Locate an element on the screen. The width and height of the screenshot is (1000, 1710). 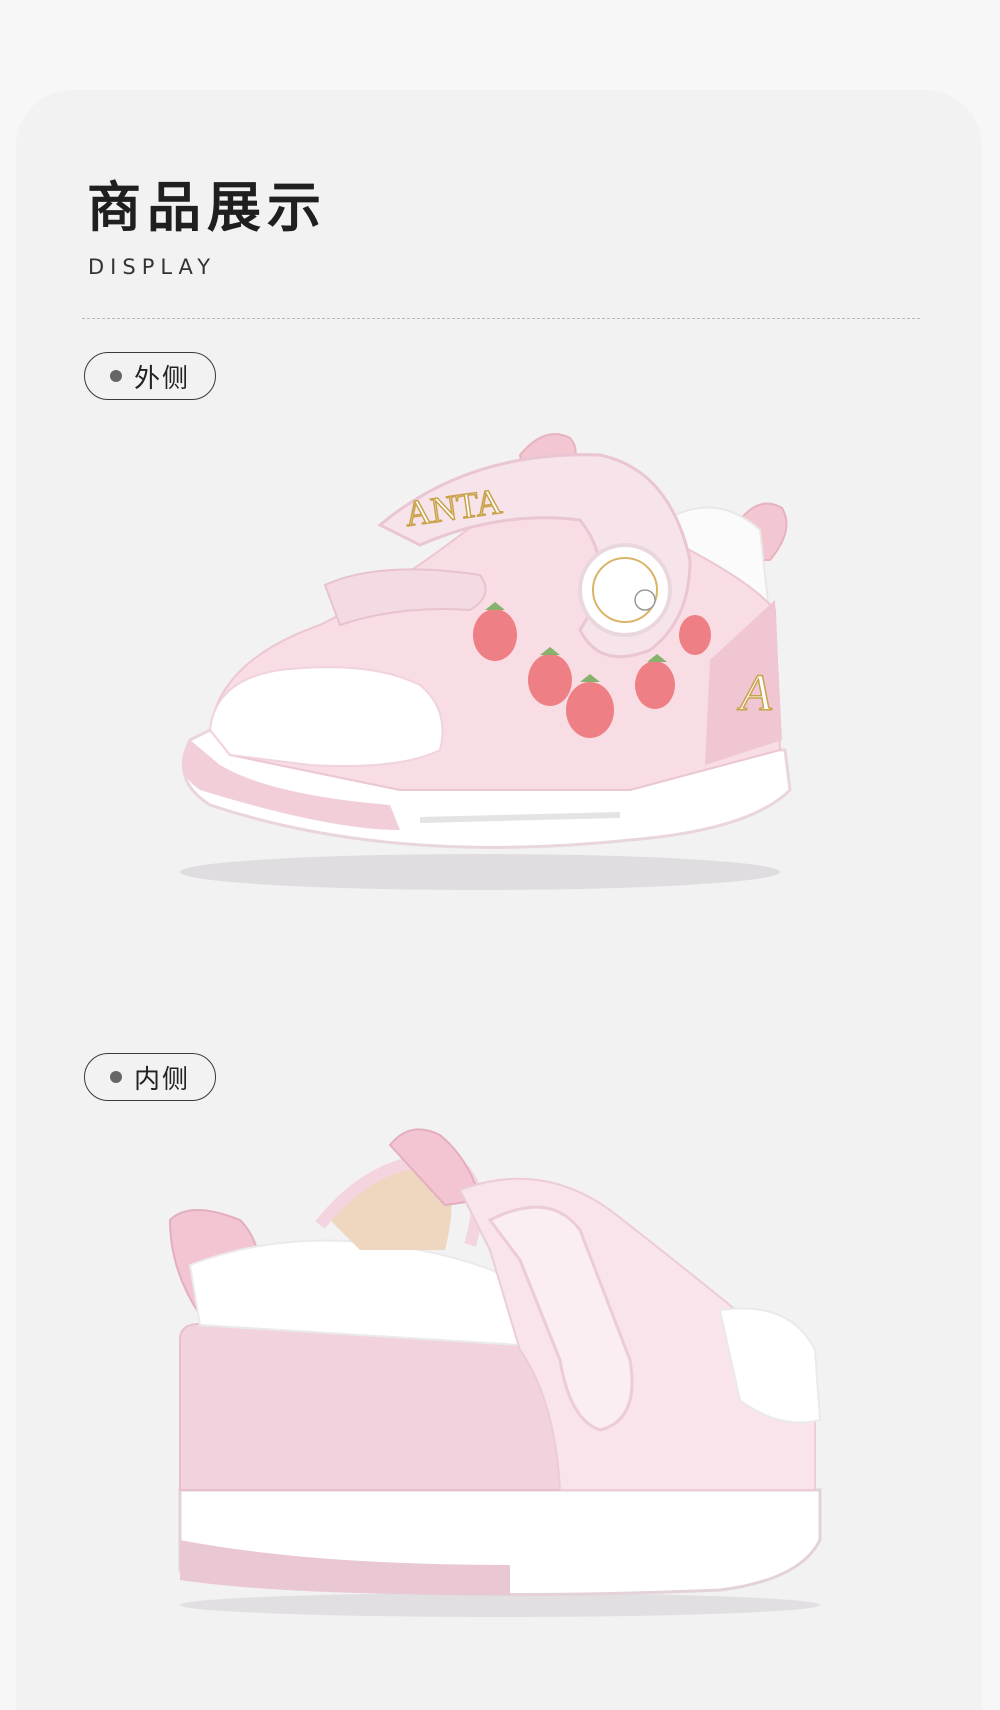
dashed-divider is located at coordinates (501, 318).